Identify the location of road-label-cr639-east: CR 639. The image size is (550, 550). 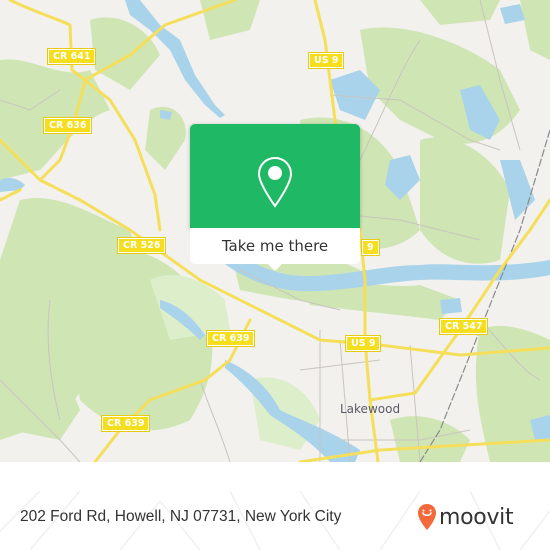
(230, 338).